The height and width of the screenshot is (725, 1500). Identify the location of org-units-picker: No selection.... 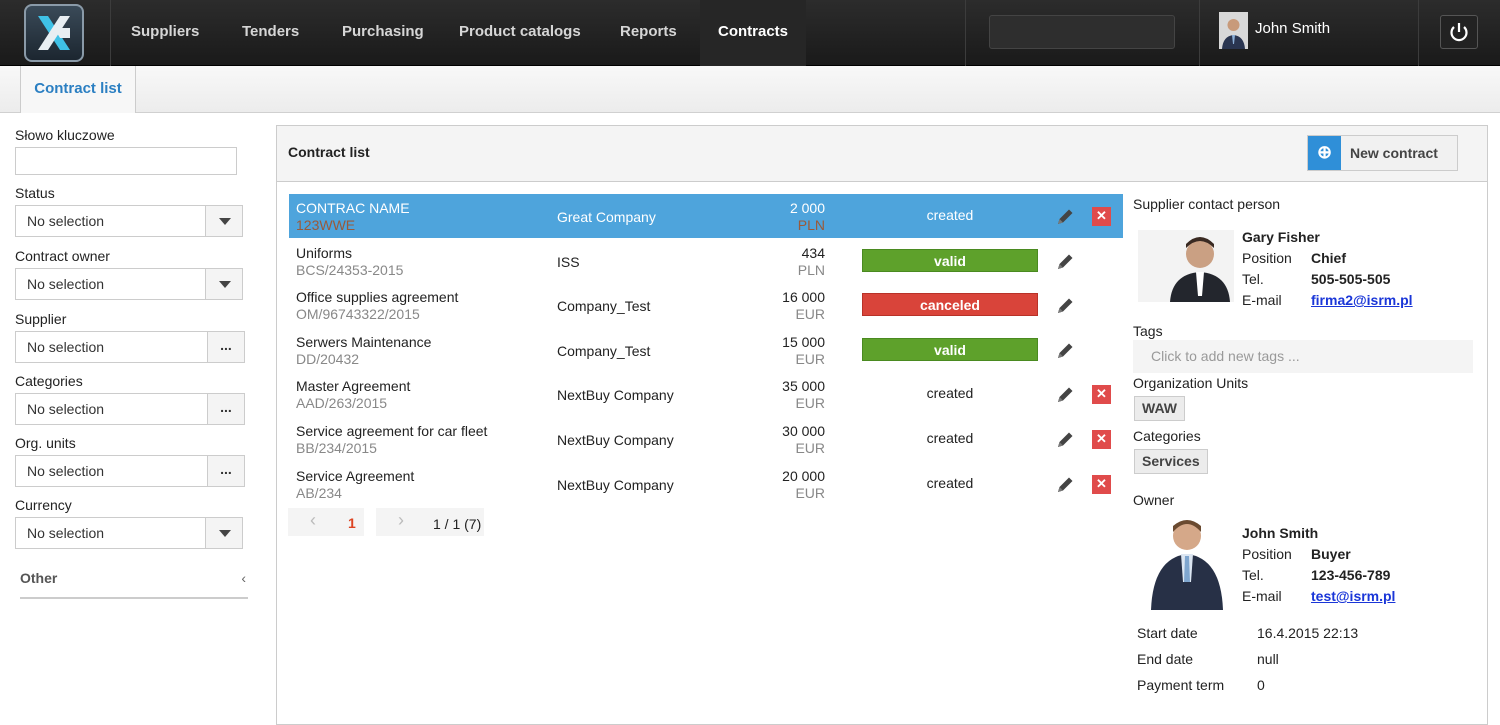
(130, 471).